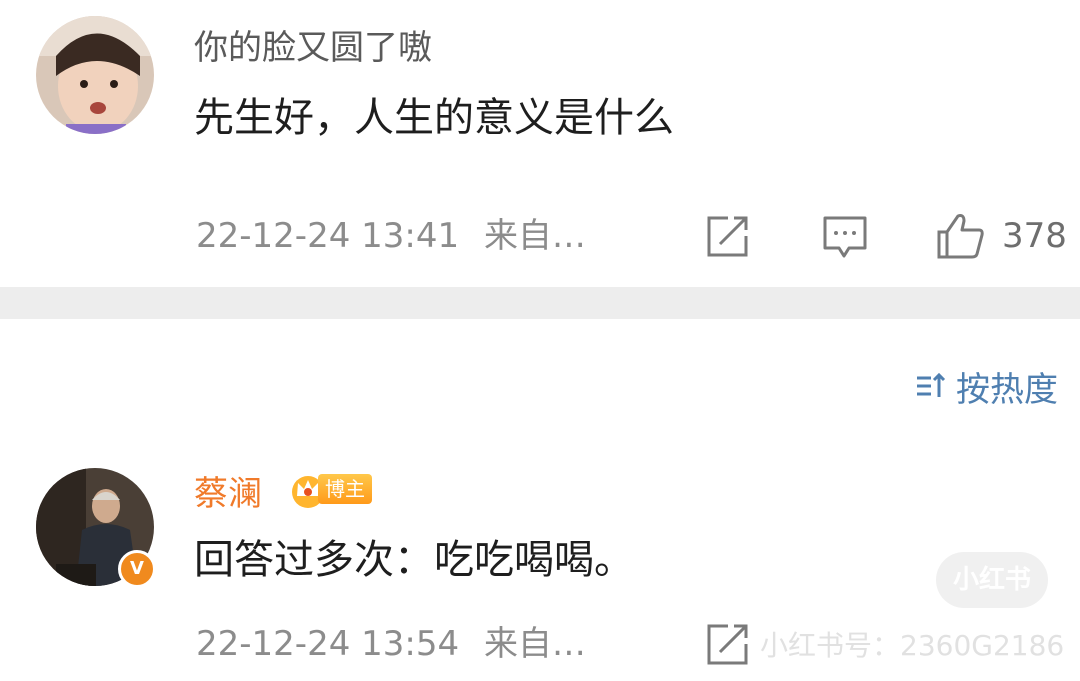 This screenshot has width=1080, height=681. What do you see at coordinates (931, 384) in the screenshot?
I see `sort-icon` at bounding box center [931, 384].